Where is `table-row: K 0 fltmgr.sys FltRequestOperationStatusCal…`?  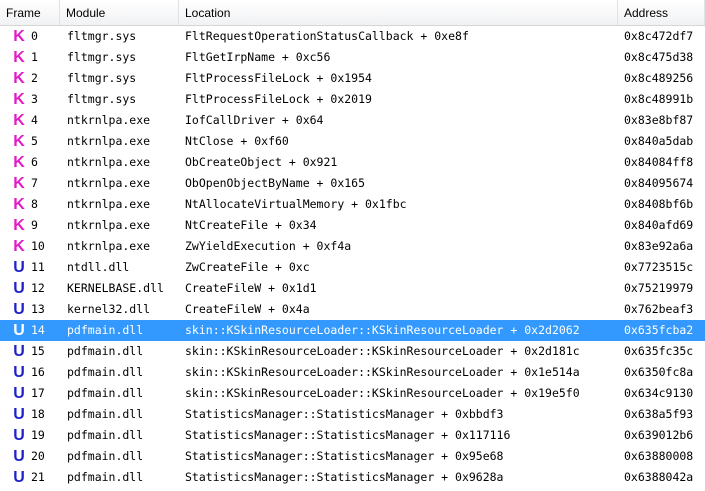
table-row: K 0 fltmgr.sys FltRequestOperationStatusCal… is located at coordinates (352, 36).